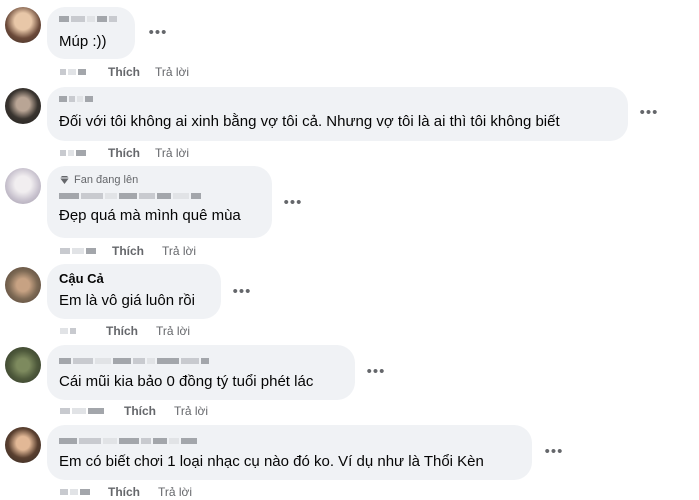 The height and width of the screenshot is (500, 699). What do you see at coordinates (186, 381) in the screenshot?
I see `comment-text: Cái mũi kia bảo 0 đồng tý tuổi phét lác` at bounding box center [186, 381].